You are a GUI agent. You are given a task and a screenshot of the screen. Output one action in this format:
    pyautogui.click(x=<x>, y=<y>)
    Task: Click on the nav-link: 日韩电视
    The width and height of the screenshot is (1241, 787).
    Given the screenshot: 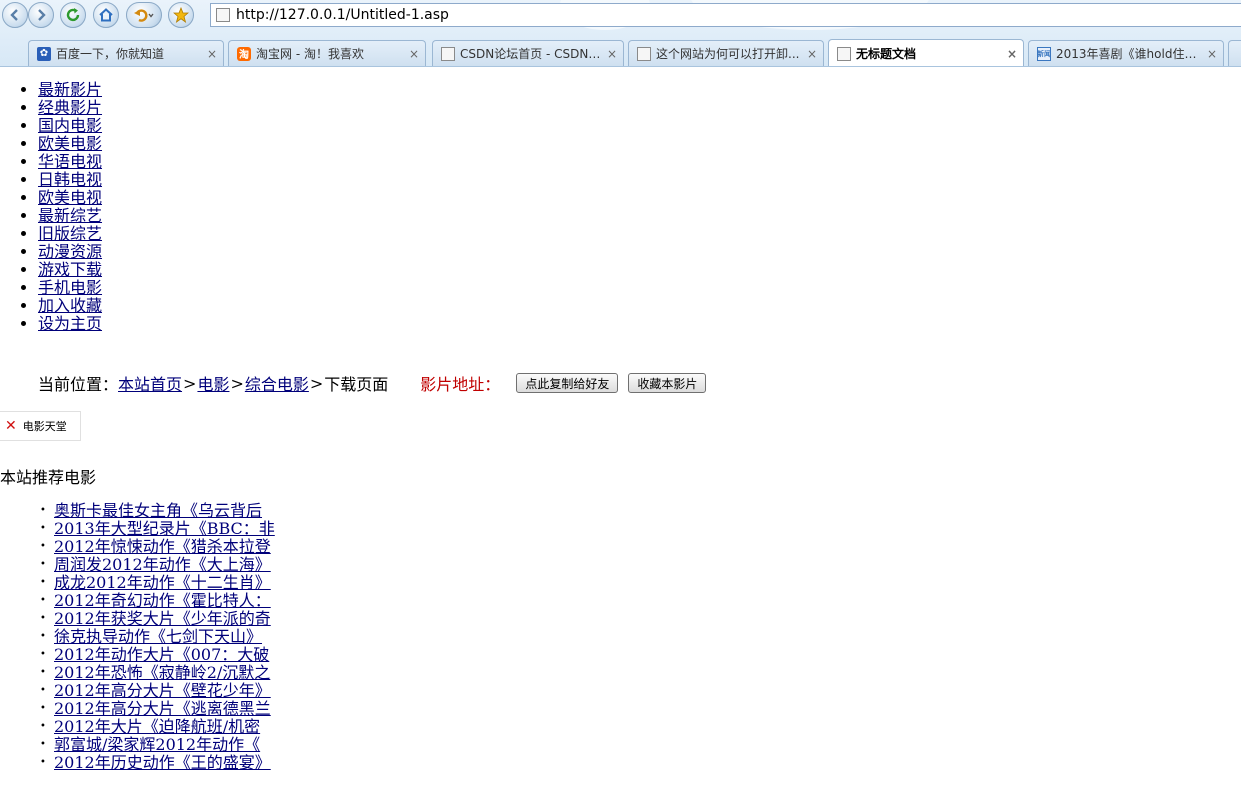 What is the action you would take?
    pyautogui.click(x=70, y=179)
    